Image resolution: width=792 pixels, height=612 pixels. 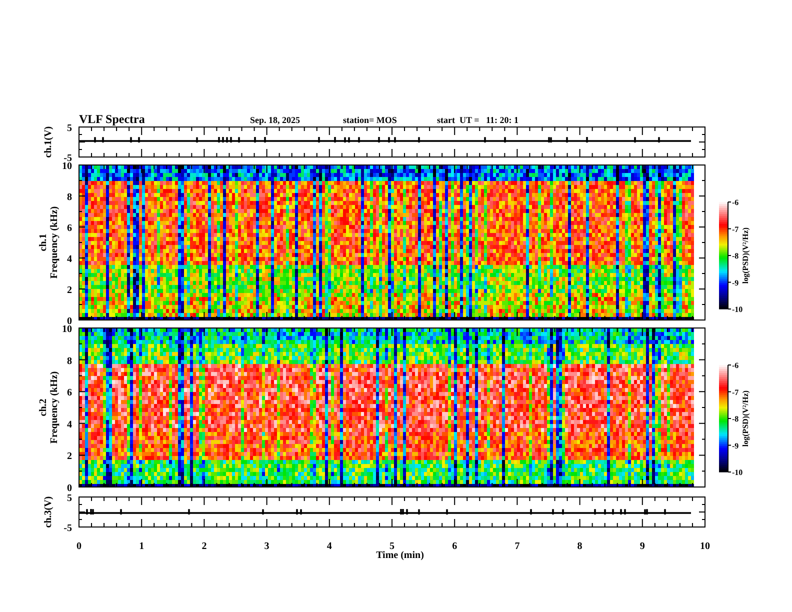 What do you see at coordinates (400, 555) in the screenshot?
I see `x-axis-label: Time (min)` at bounding box center [400, 555].